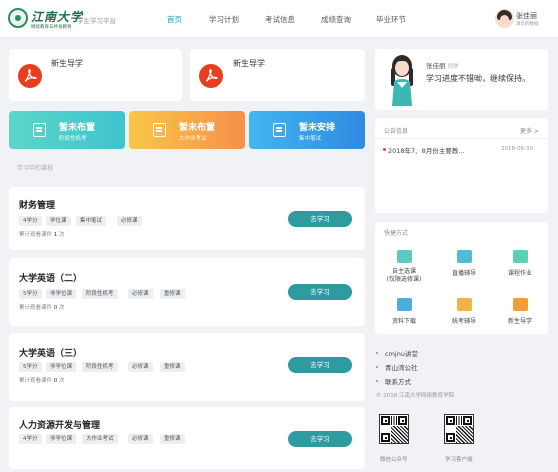  What do you see at coordinates (384, 149) in the screenshot?
I see `notice-dot` at bounding box center [384, 149].